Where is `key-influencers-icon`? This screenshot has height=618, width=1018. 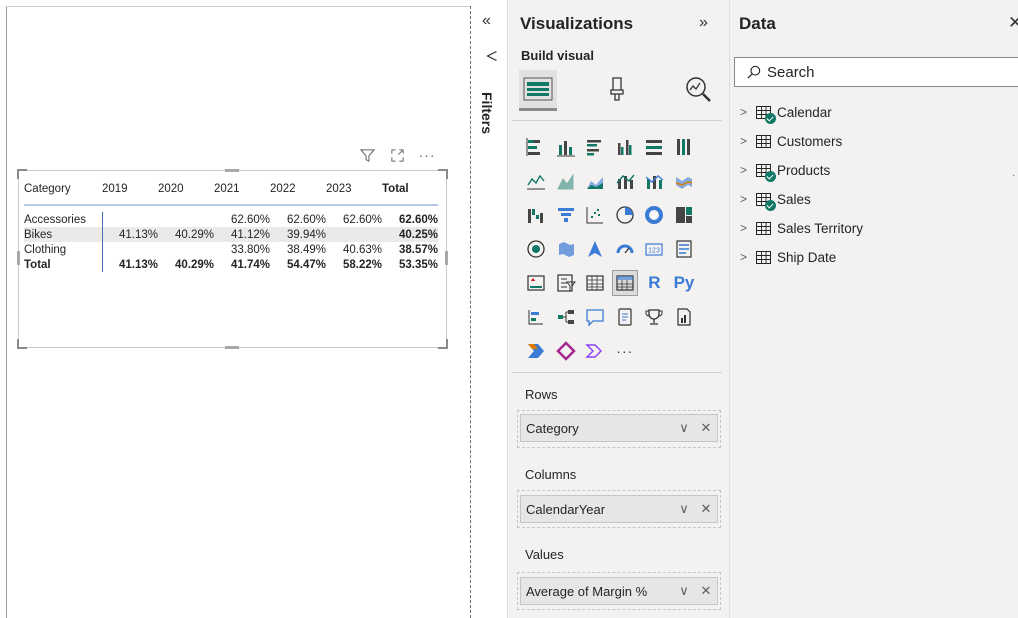
key-influencers-icon is located at coordinates (536, 317).